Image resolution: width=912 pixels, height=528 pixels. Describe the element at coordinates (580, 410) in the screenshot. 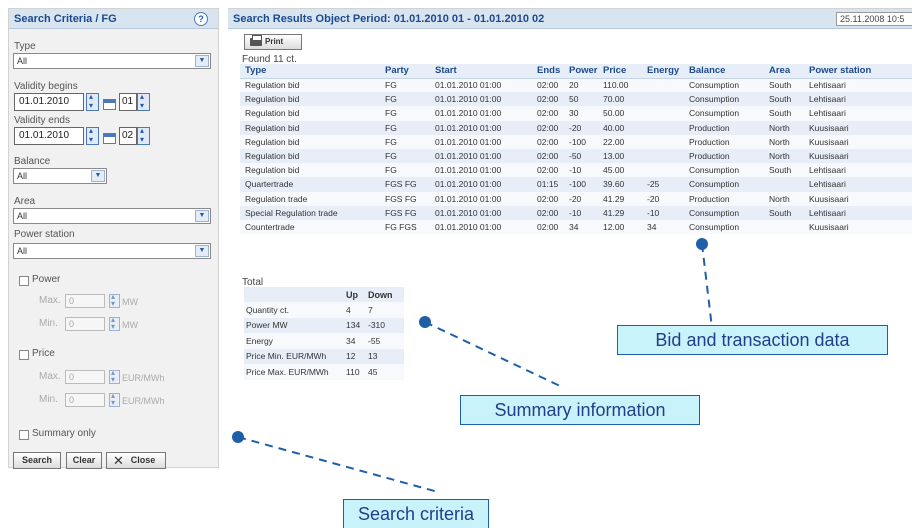

I see `summary-info-callout: Summary information` at that location.